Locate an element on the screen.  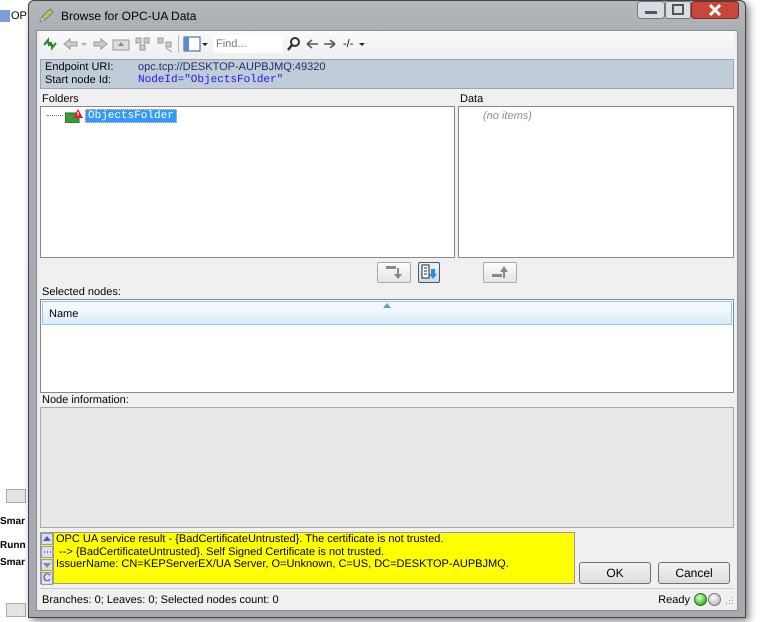
tree-collapse-icon is located at coordinates (165, 44).